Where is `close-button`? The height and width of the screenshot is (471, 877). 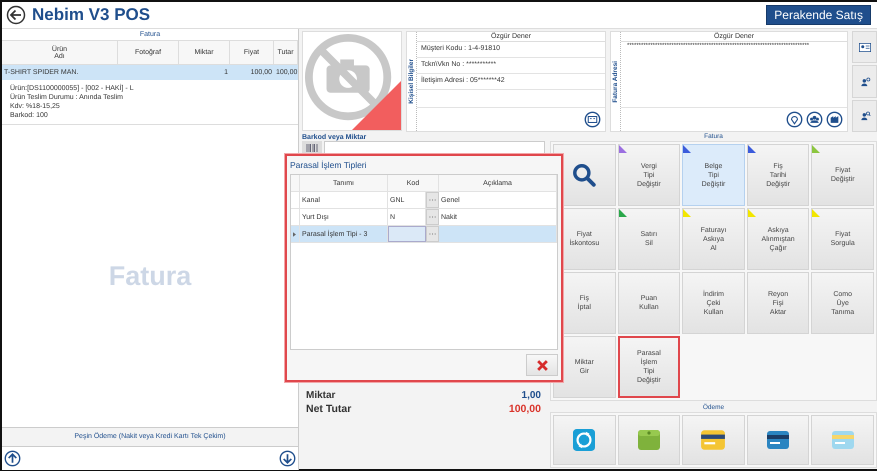
close-button is located at coordinates (542, 365).